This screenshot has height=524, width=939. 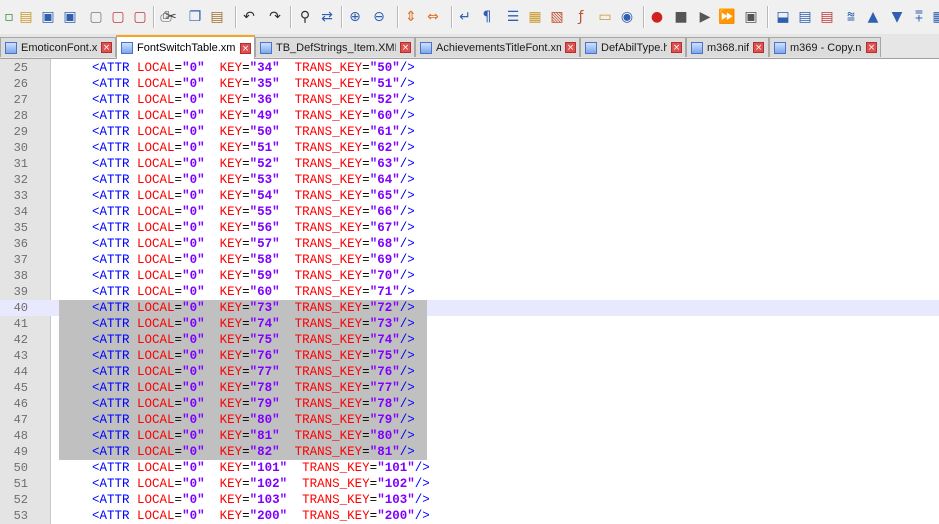 What do you see at coordinates (487, 17) in the screenshot?
I see `show-all-chars-button: ¶` at bounding box center [487, 17].